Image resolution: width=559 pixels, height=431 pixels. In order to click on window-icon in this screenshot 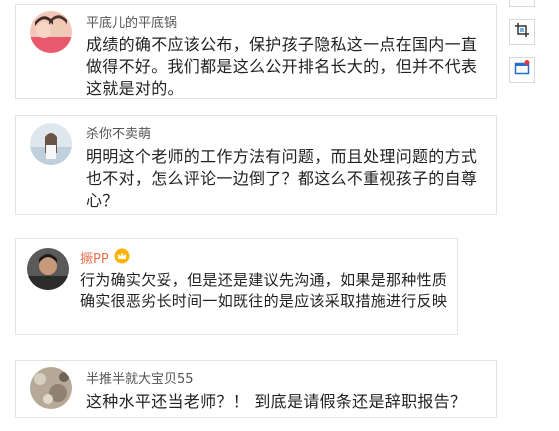, I will do `click(522, 70)`.